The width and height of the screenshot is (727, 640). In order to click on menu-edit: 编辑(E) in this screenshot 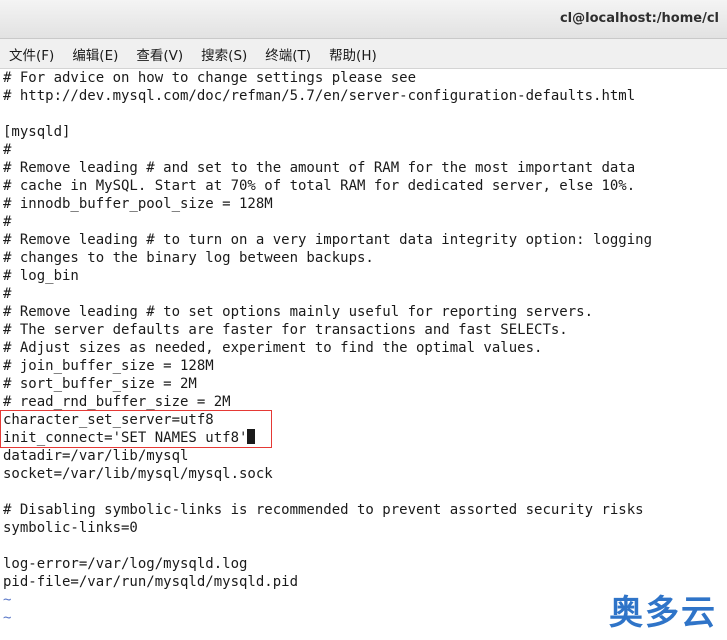, I will do `click(95, 54)`.